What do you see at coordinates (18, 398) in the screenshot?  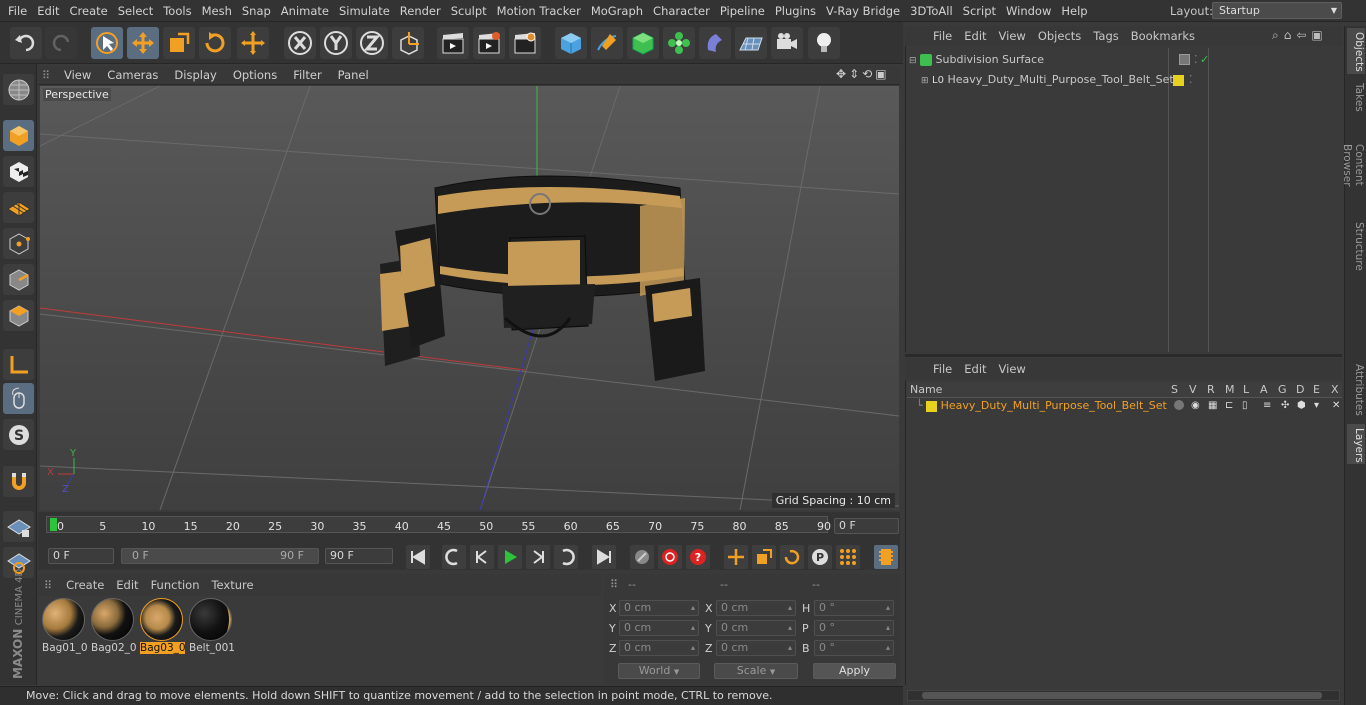 I see `tweak-mode-button` at bounding box center [18, 398].